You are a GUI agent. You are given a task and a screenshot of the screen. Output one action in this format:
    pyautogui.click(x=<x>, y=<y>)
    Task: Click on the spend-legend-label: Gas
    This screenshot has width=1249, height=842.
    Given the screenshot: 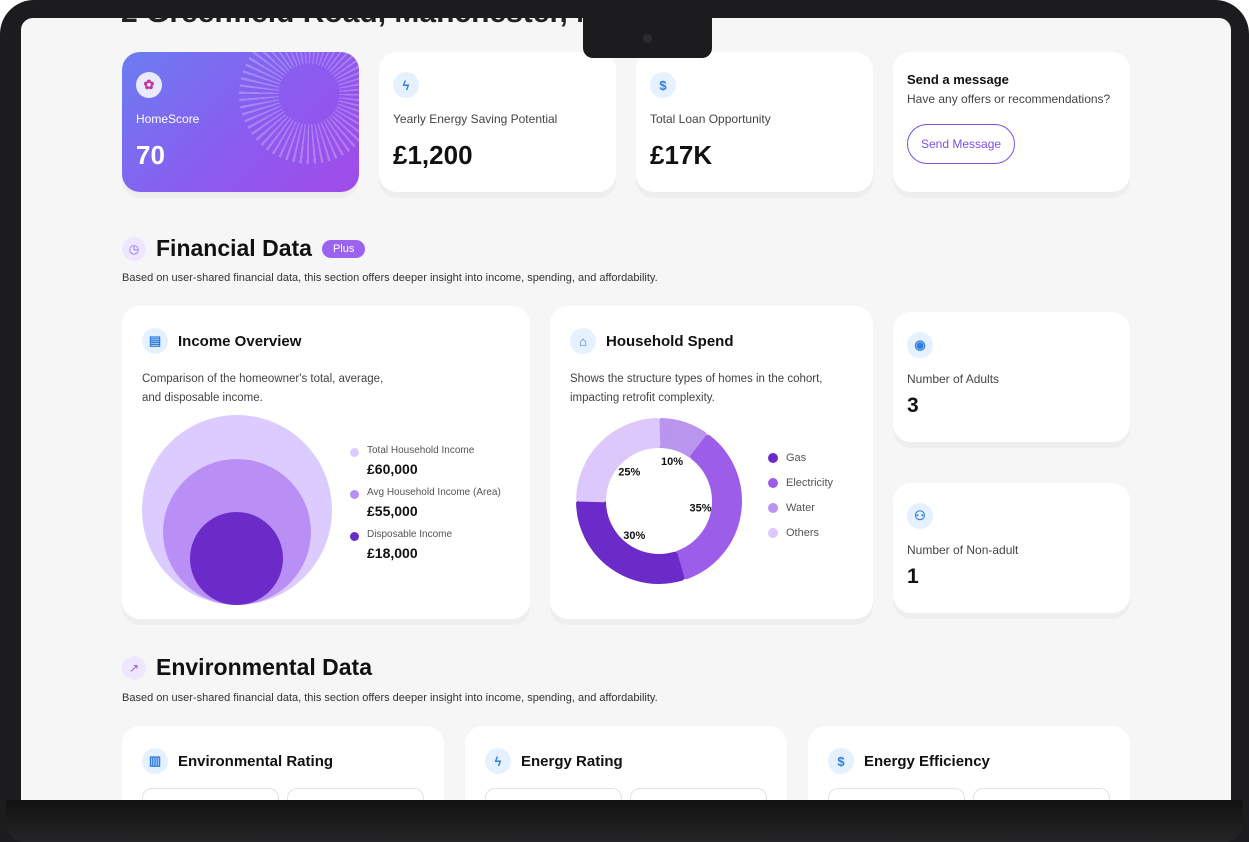 What is the action you would take?
    pyautogui.click(x=796, y=458)
    